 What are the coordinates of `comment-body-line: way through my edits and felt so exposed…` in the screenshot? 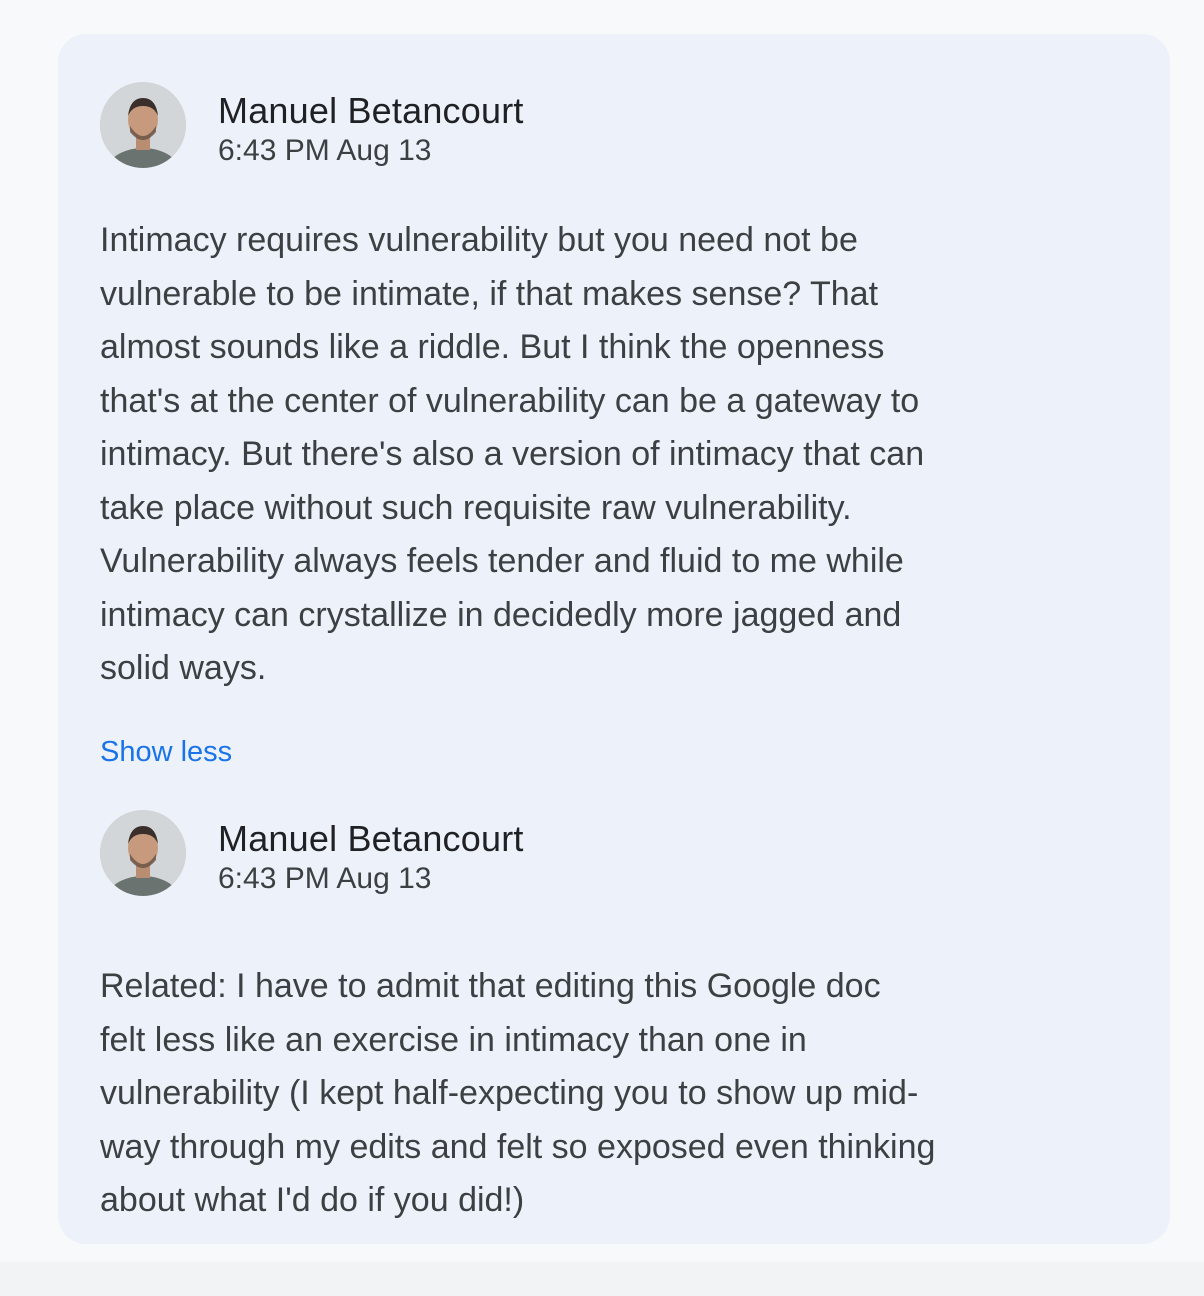 It's located at (518, 1146).